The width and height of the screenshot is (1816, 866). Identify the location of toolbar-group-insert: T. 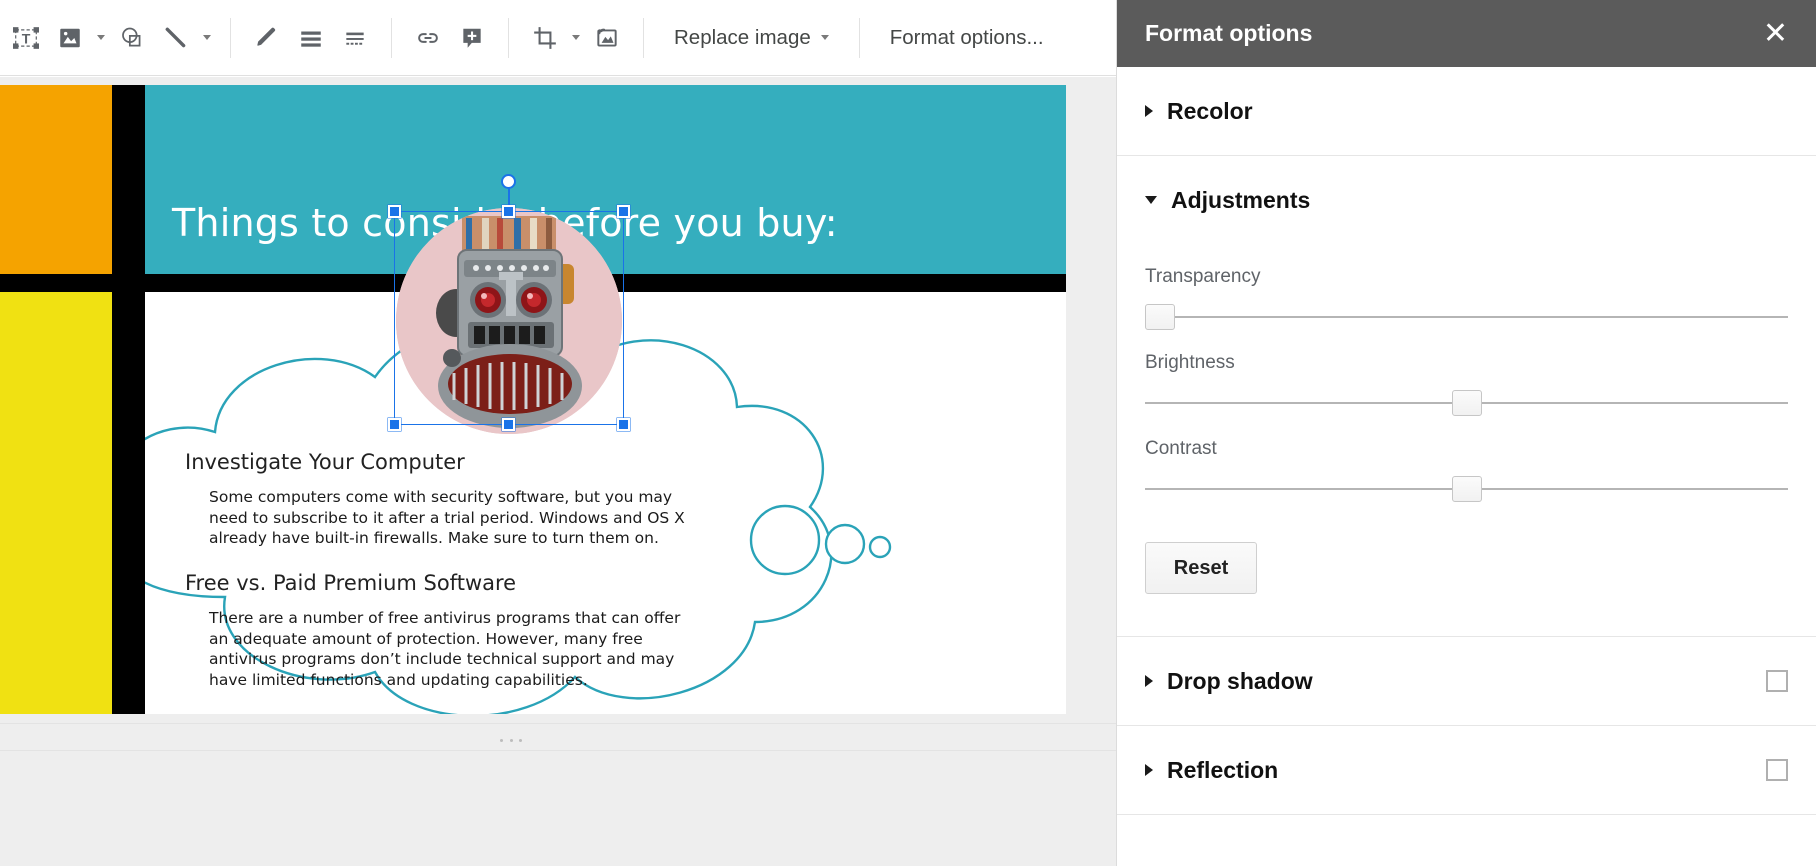
(110, 38).